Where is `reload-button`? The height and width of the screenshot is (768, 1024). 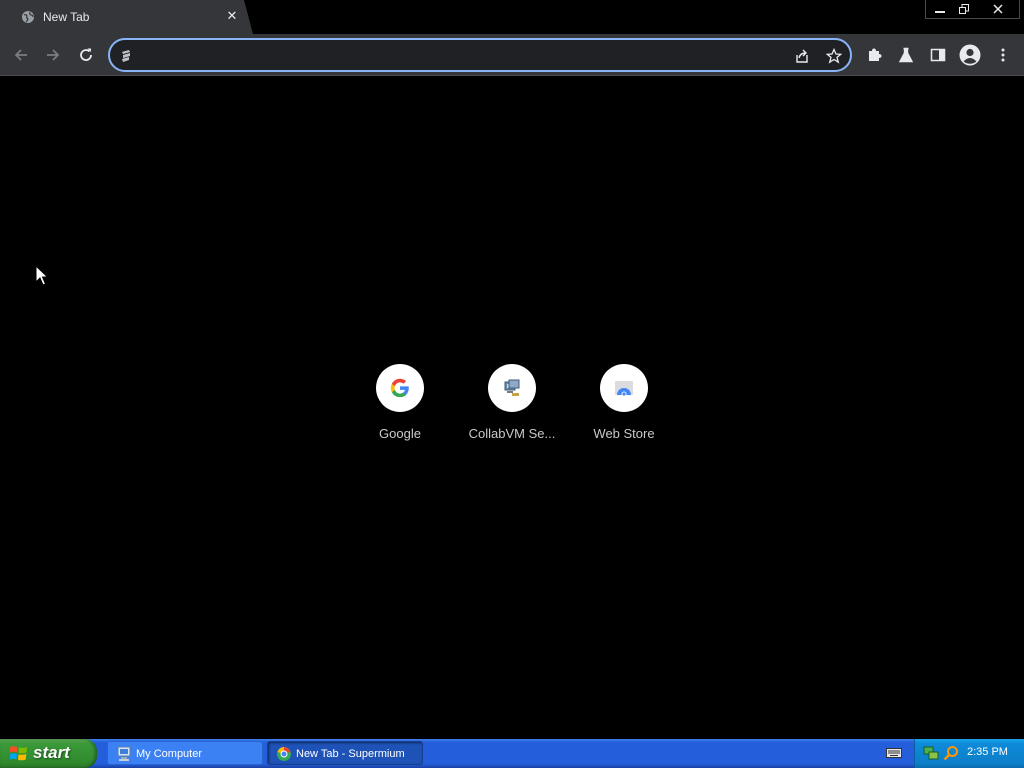
reload-button is located at coordinates (86, 55).